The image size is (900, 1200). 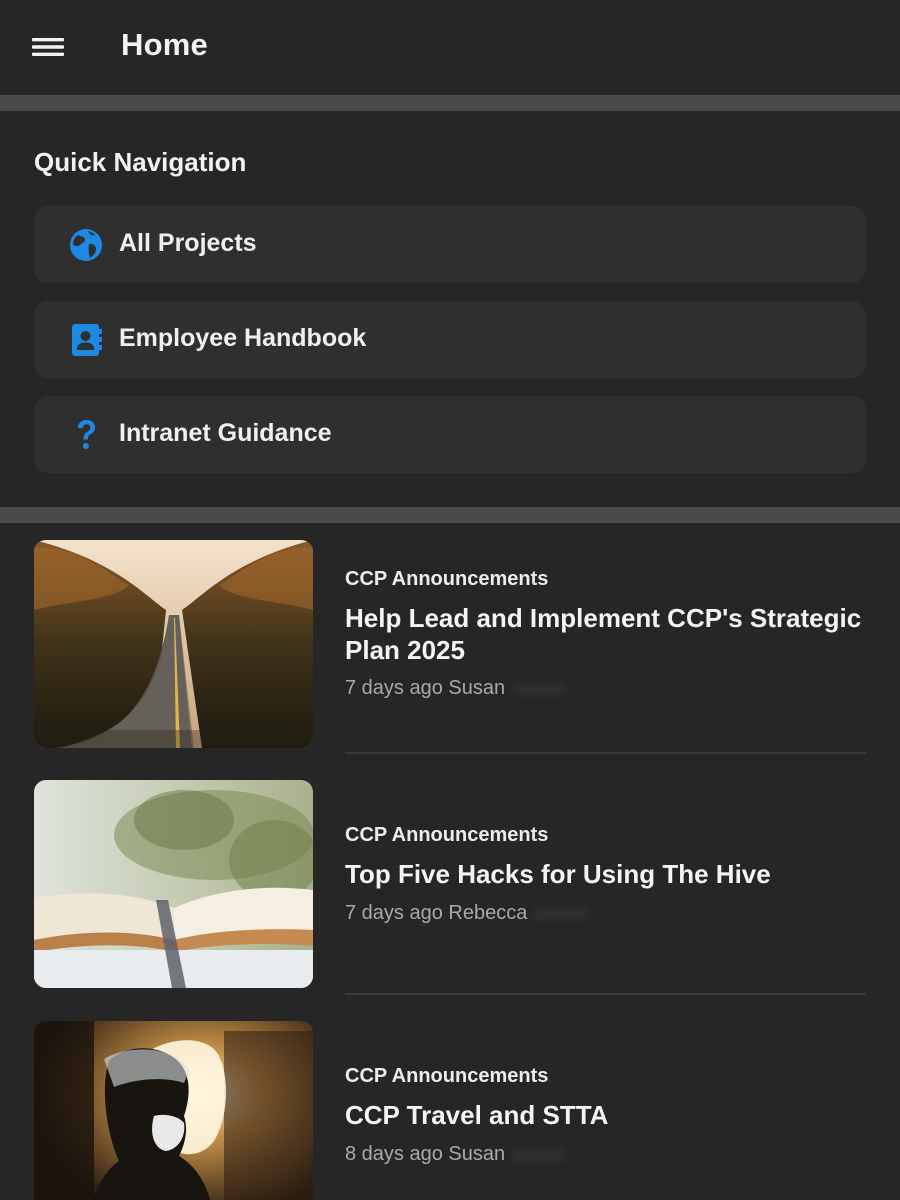 I want to click on article-time: 8 days ago, so click(x=394, y=1154).